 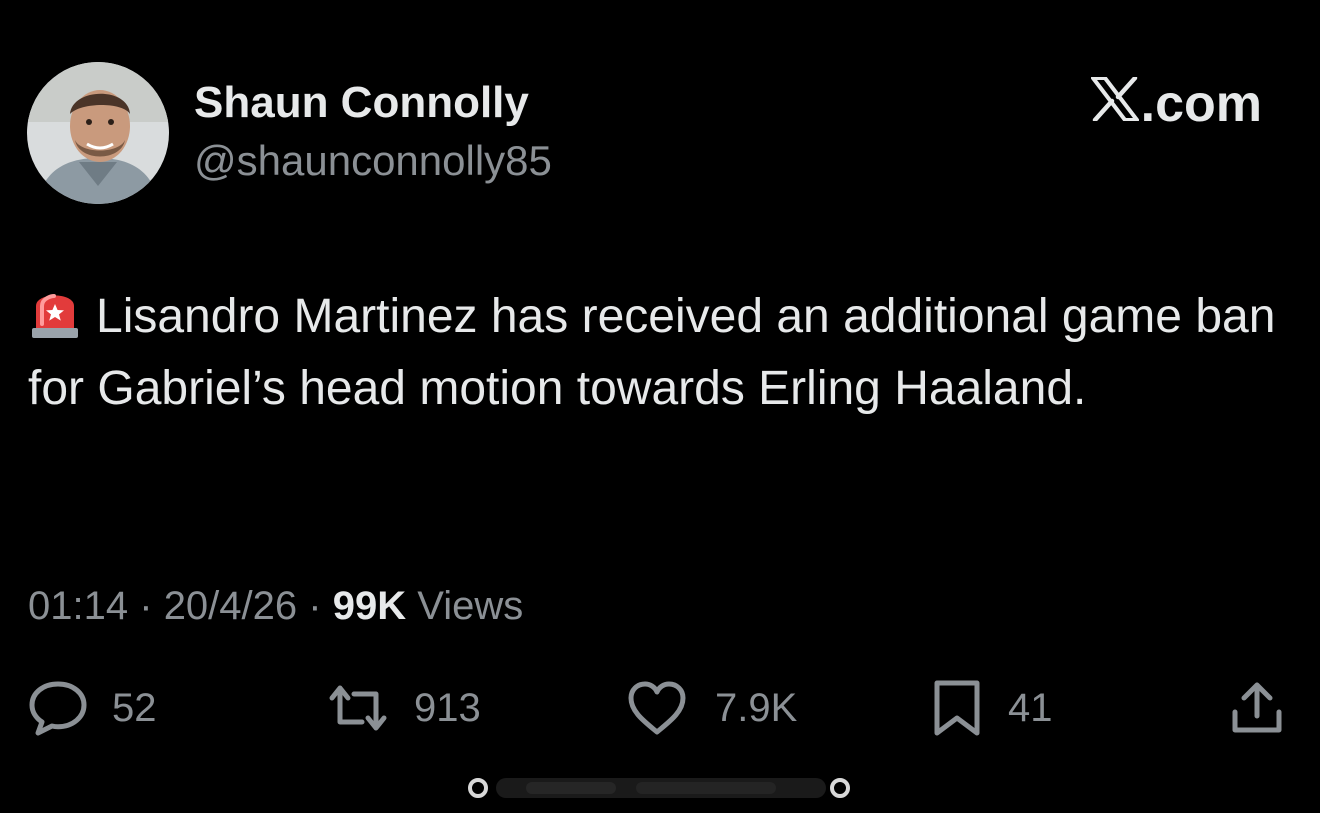 I want to click on action-bar: 52 913 7.9K 41, so click(x=660, y=708).